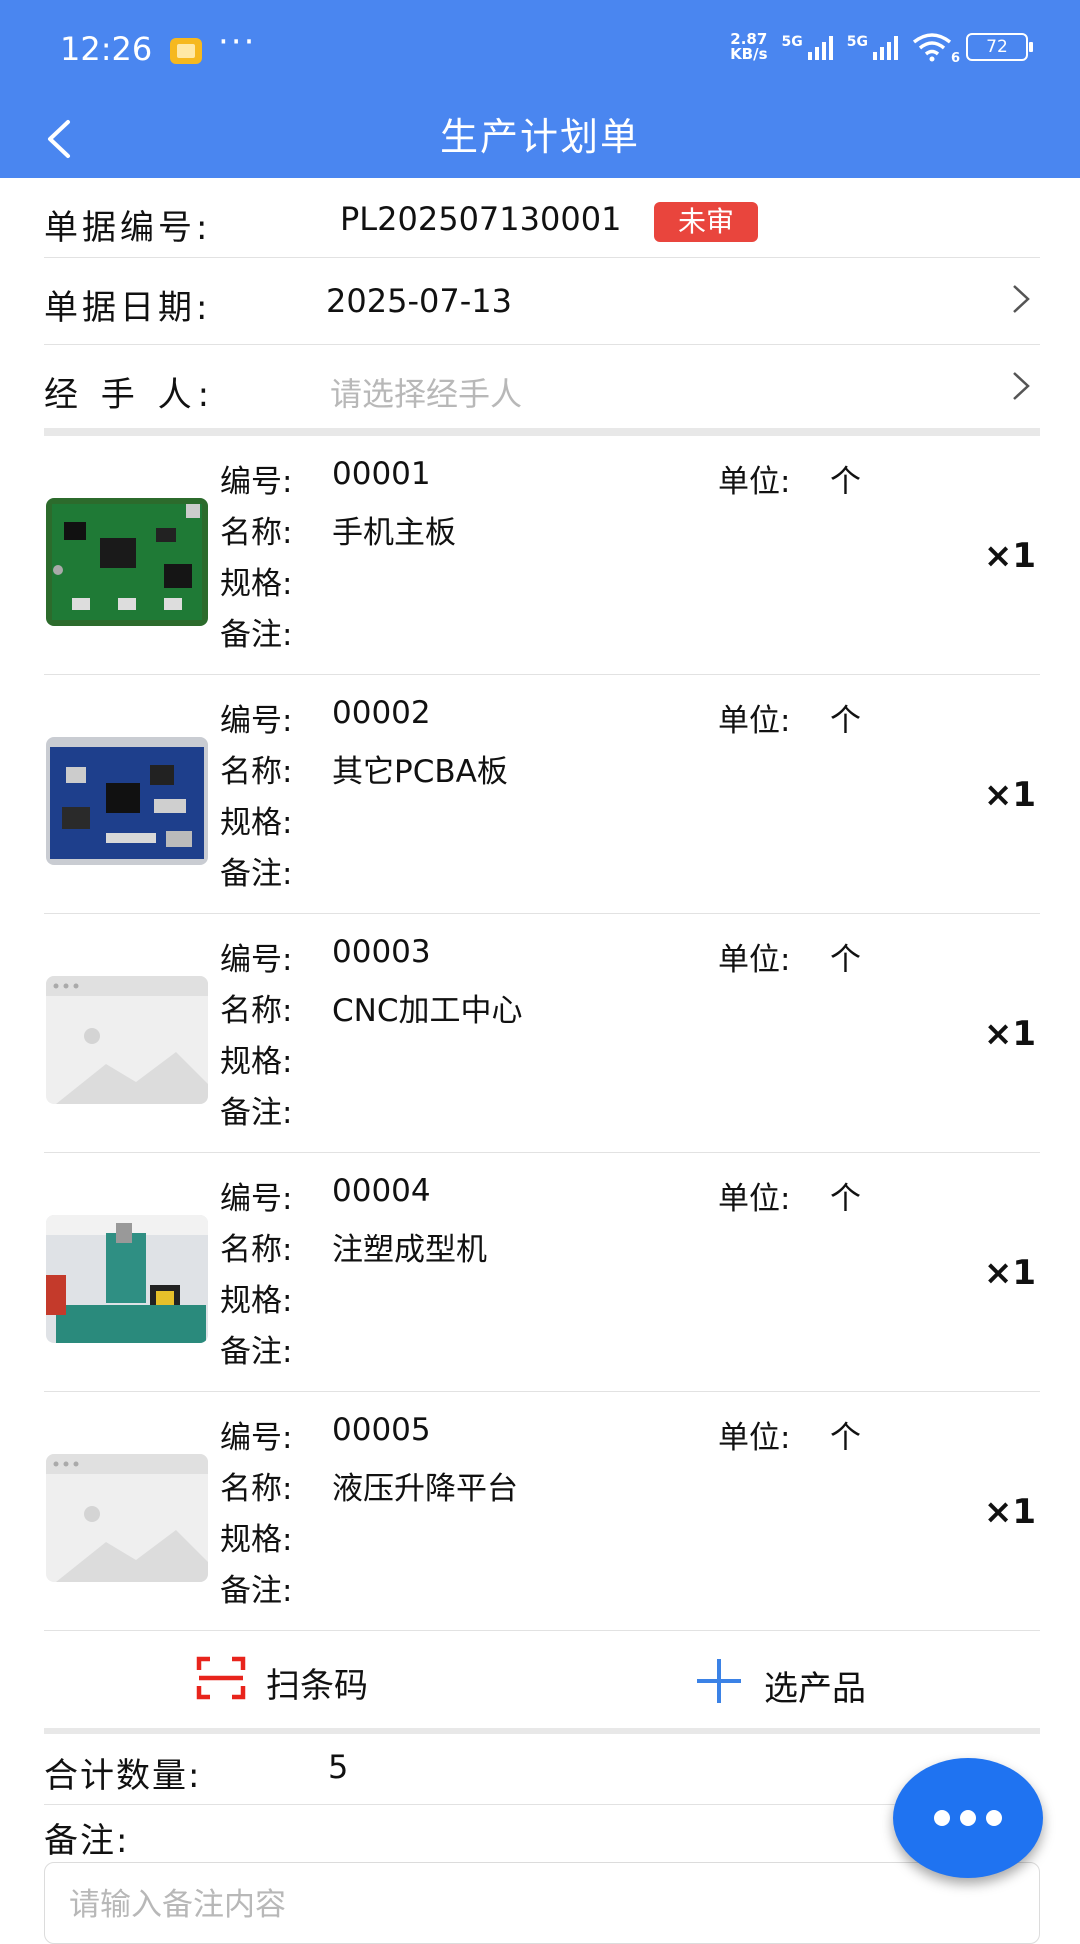 The image size is (1080, 1944). I want to click on product-item: 编号: 00002 单位: 个 名称: 其它PCBA板 规格: 备注: ×1, so click(542, 794).